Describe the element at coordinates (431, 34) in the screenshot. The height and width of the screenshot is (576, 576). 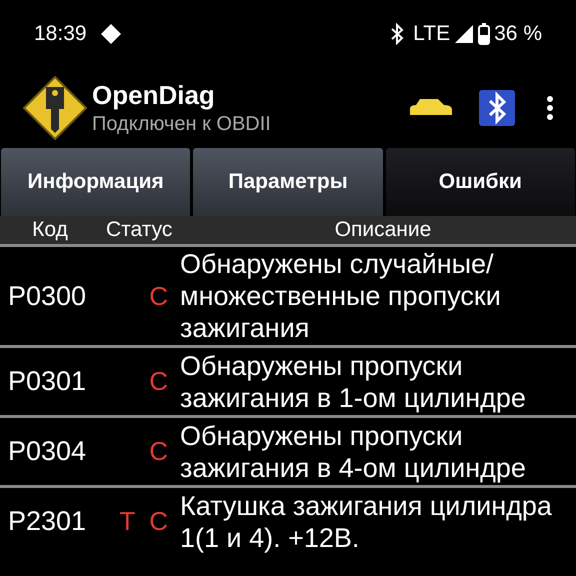
I see `network-type: LTE` at that location.